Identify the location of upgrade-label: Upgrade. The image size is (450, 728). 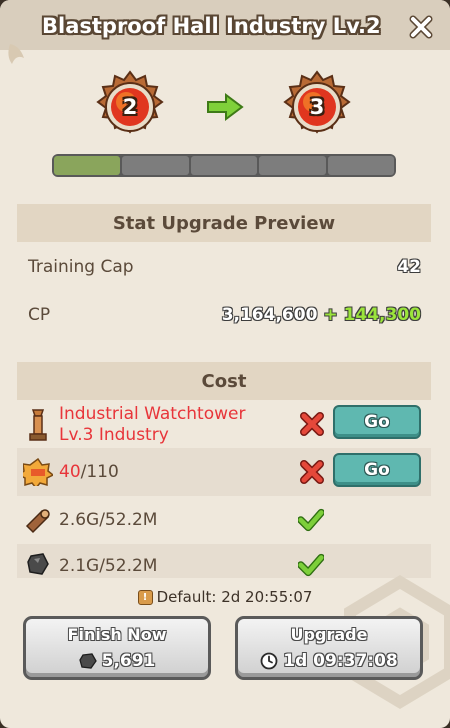
(329, 634).